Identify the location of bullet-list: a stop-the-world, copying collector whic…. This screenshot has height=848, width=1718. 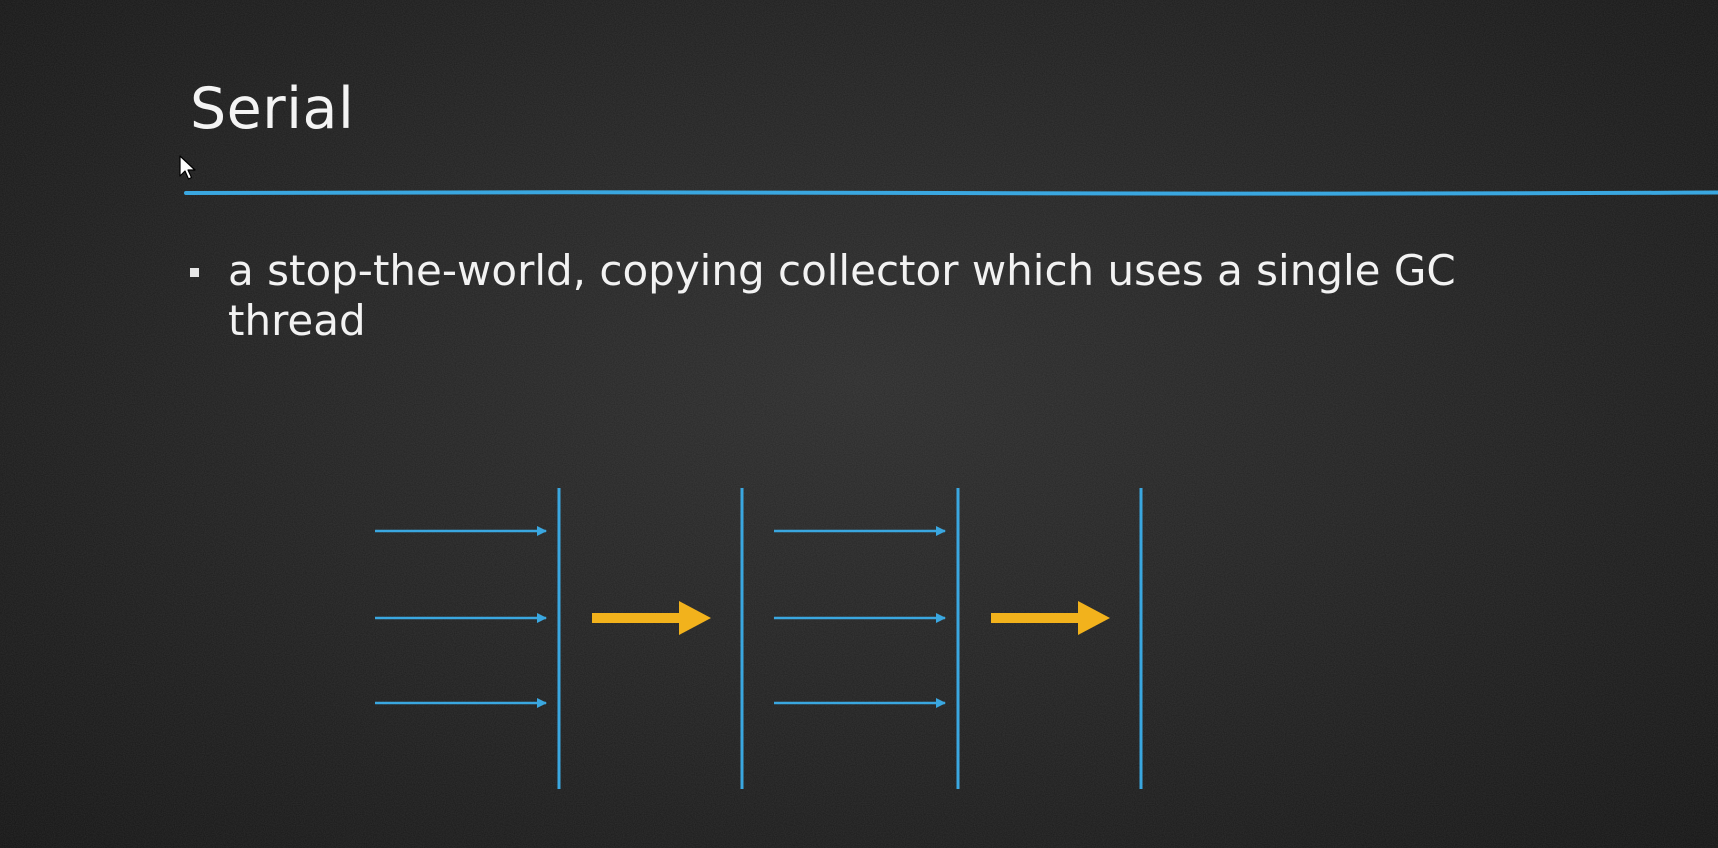
(880, 296).